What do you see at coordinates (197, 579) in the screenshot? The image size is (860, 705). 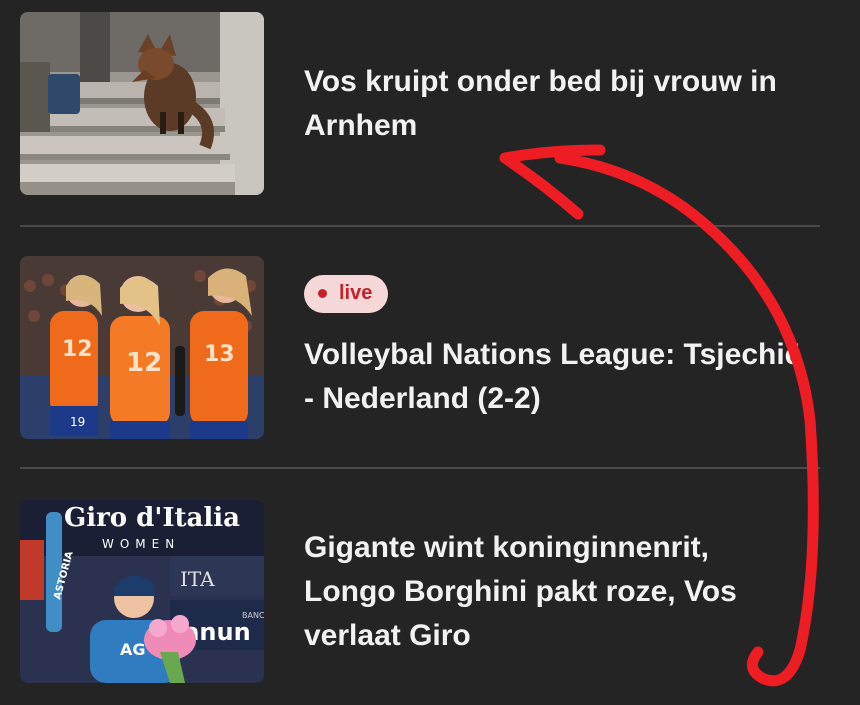 I see `sponsor-text: ITA` at bounding box center [197, 579].